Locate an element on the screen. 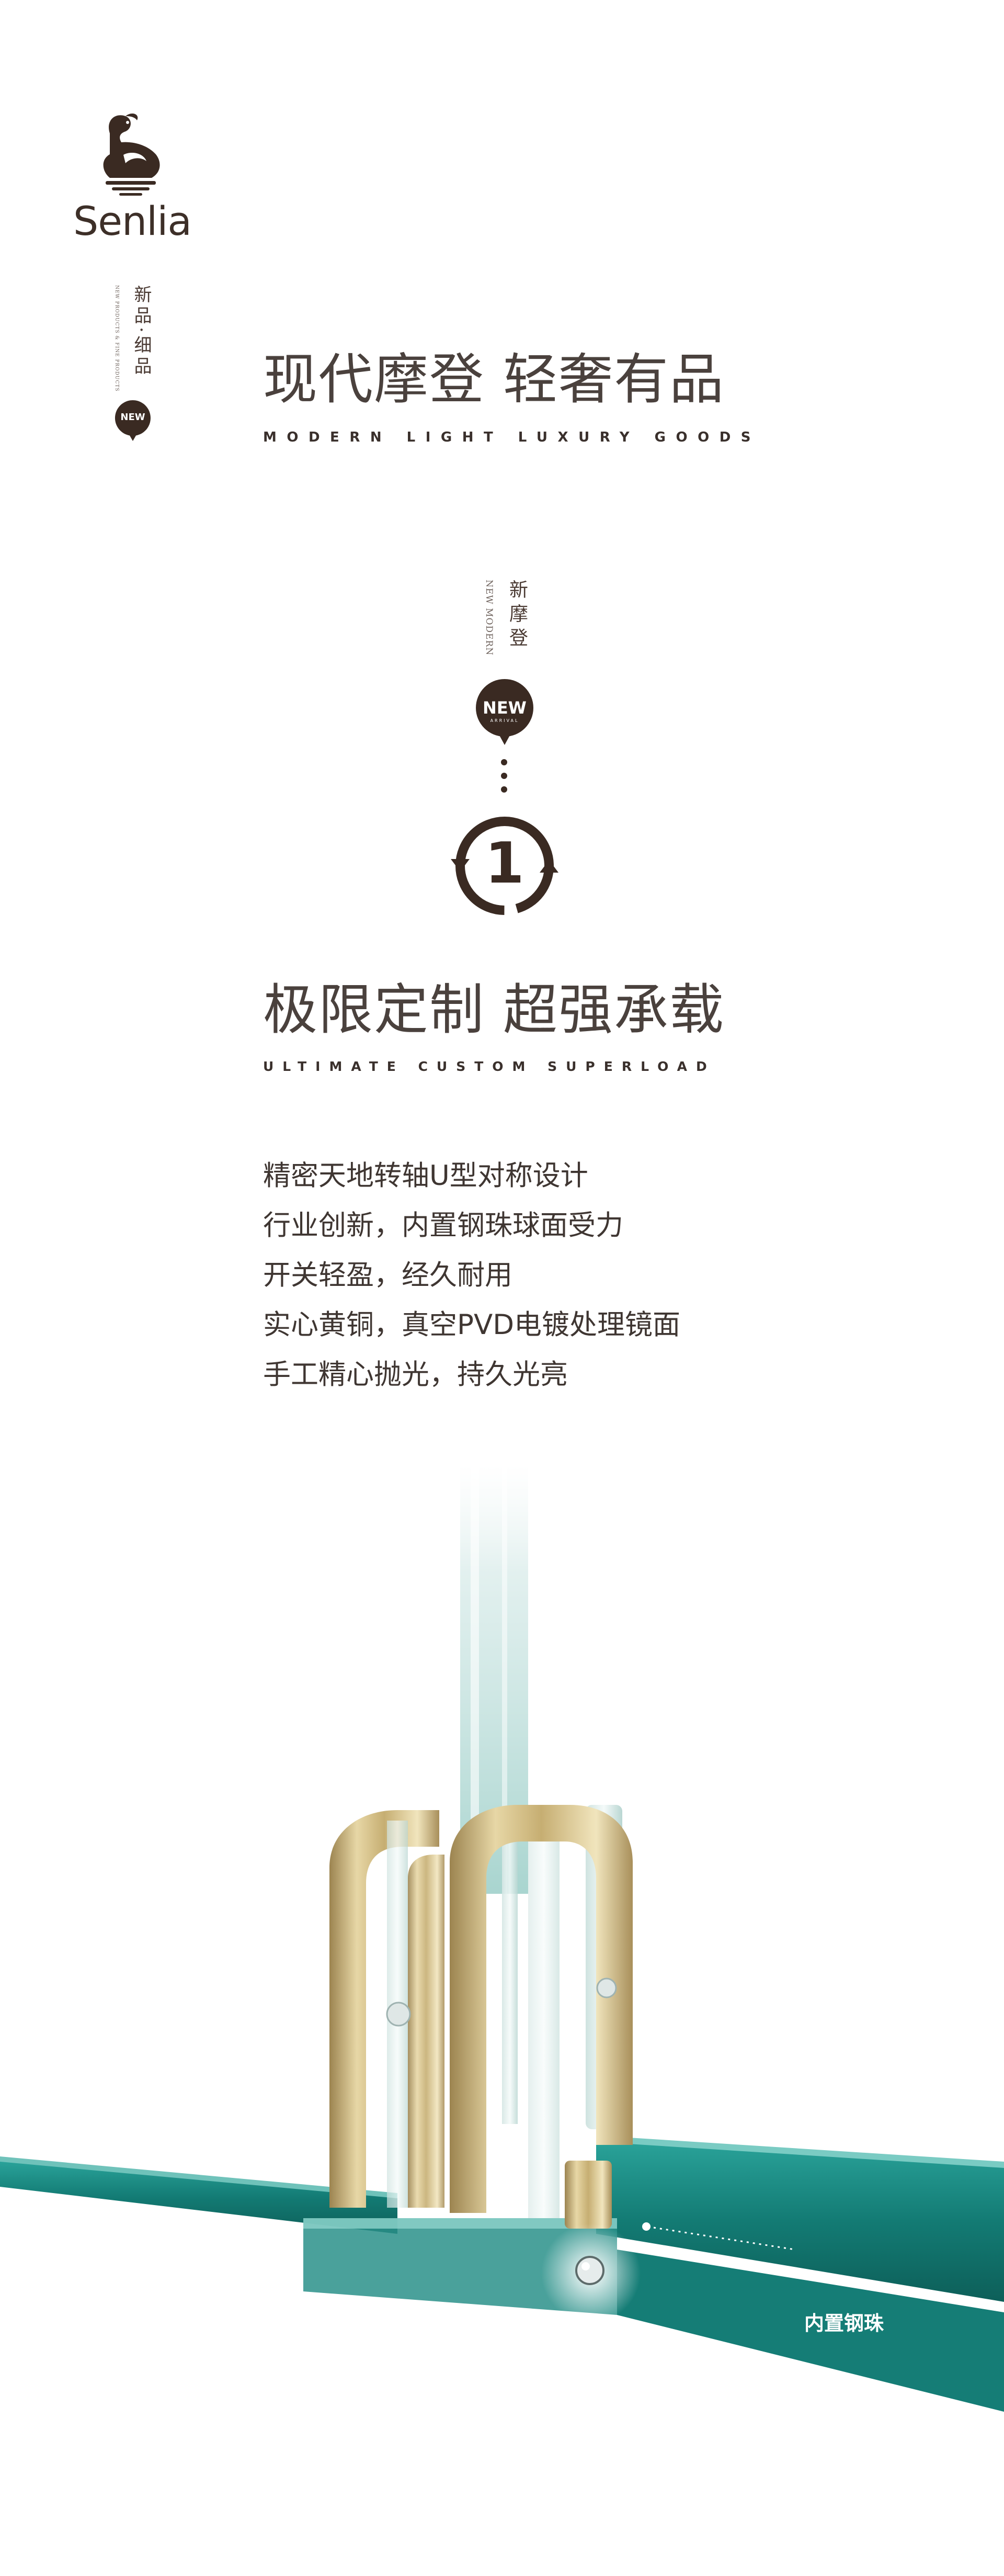 The width and height of the screenshot is (1004, 2576). new-badge-small-text: NEW is located at coordinates (133, 418).